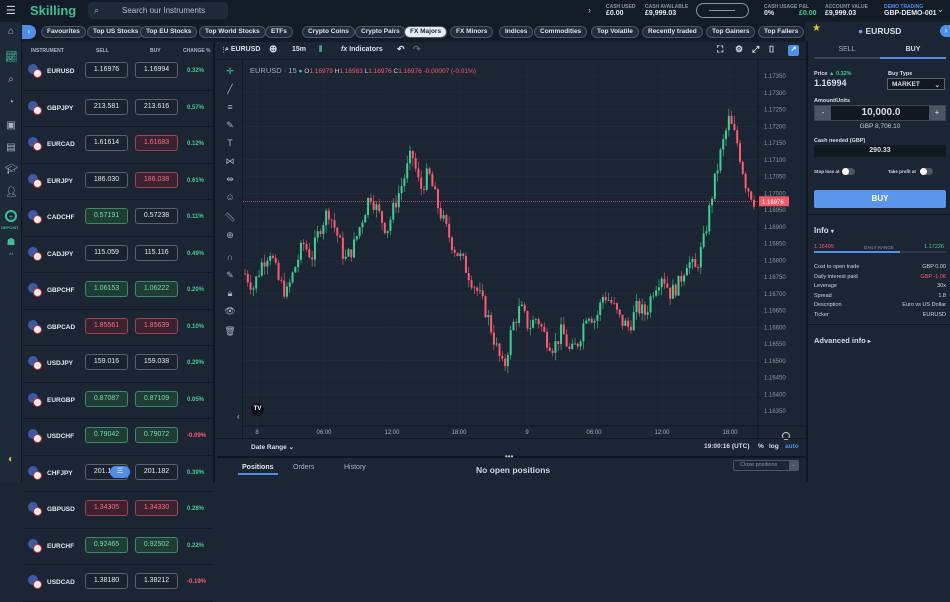  I want to click on eye-icon: 👁︎, so click(230, 311).